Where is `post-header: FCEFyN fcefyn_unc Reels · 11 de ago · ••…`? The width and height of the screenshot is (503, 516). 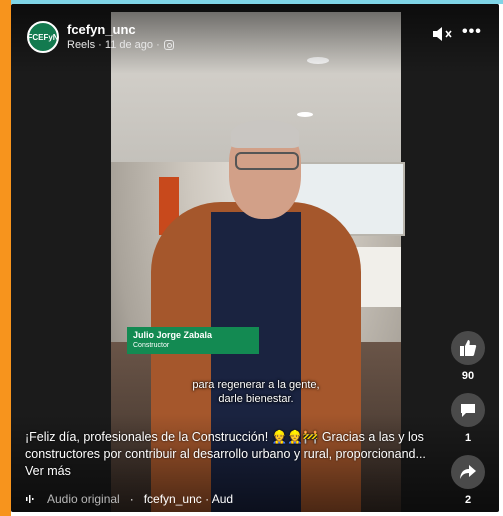 post-header: FCEFyN fcefyn_unc Reels · 11 de ago · ••… is located at coordinates (255, 39).